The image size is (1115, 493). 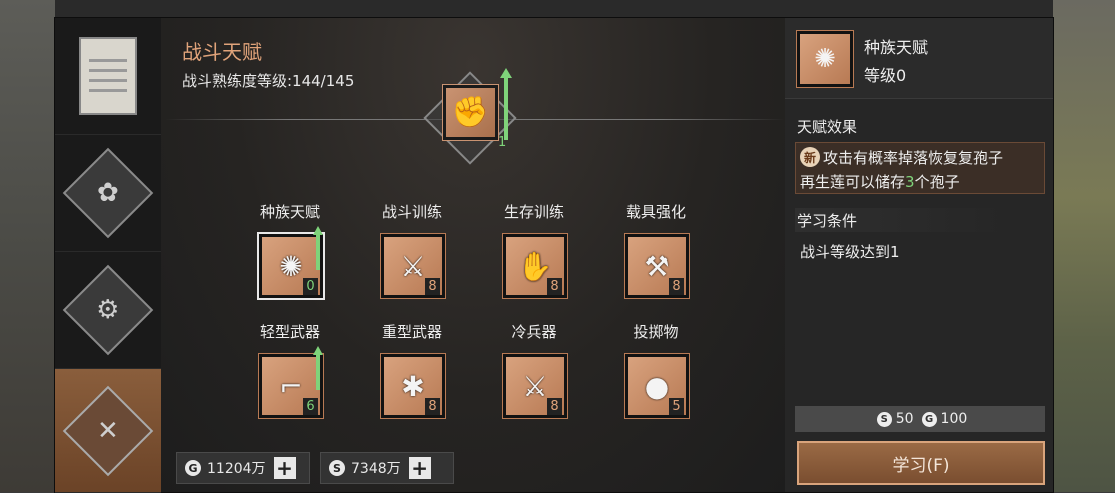 What do you see at coordinates (236, 469) in the screenshot?
I see `gold-amount: 11204万` at bounding box center [236, 469].